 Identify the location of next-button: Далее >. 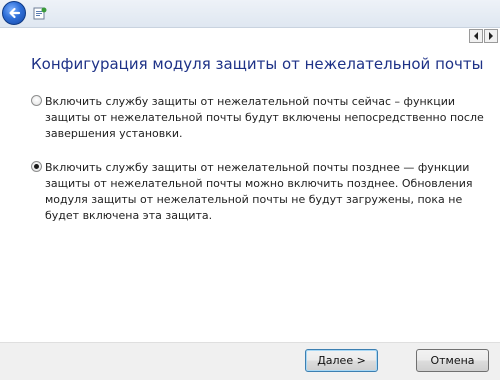
(341, 360).